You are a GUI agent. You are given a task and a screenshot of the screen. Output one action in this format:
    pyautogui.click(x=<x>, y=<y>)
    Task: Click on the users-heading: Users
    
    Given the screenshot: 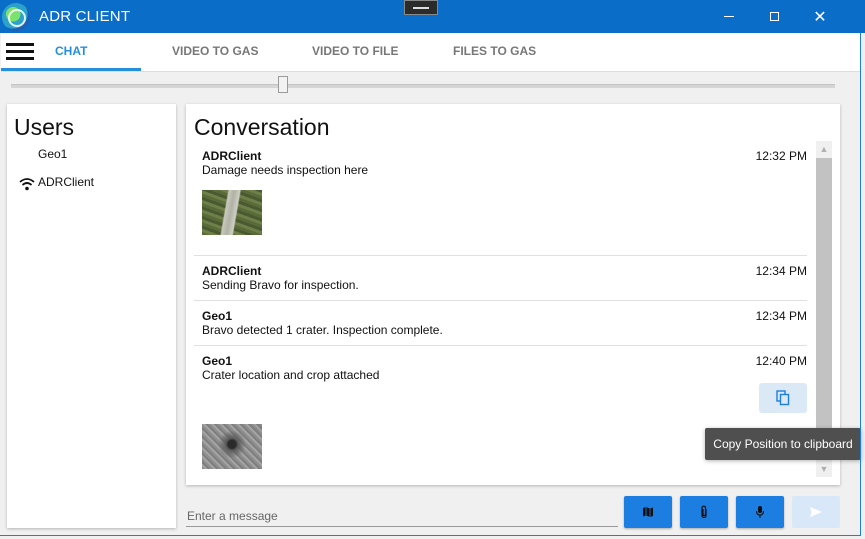 What is the action you would take?
    pyautogui.click(x=44, y=127)
    